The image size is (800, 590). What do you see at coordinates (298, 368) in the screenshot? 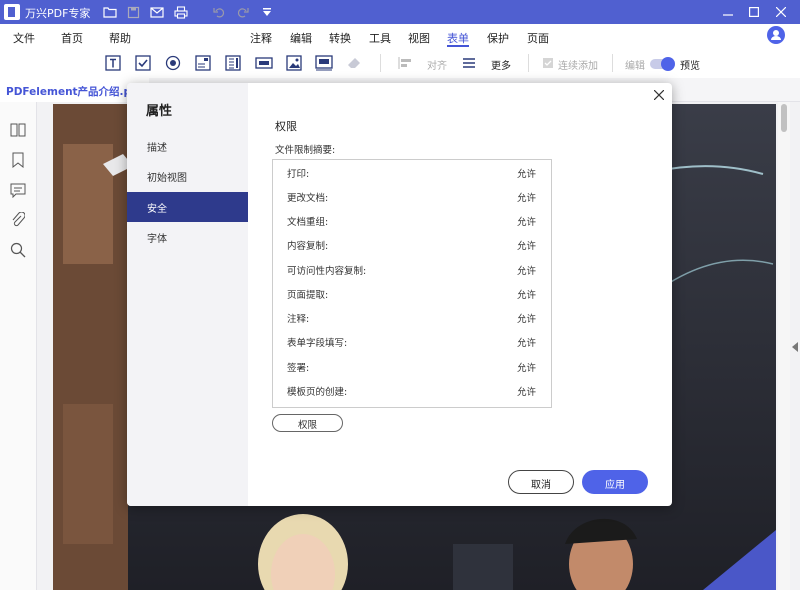
I see `permission-name: 签署:` at bounding box center [298, 368].